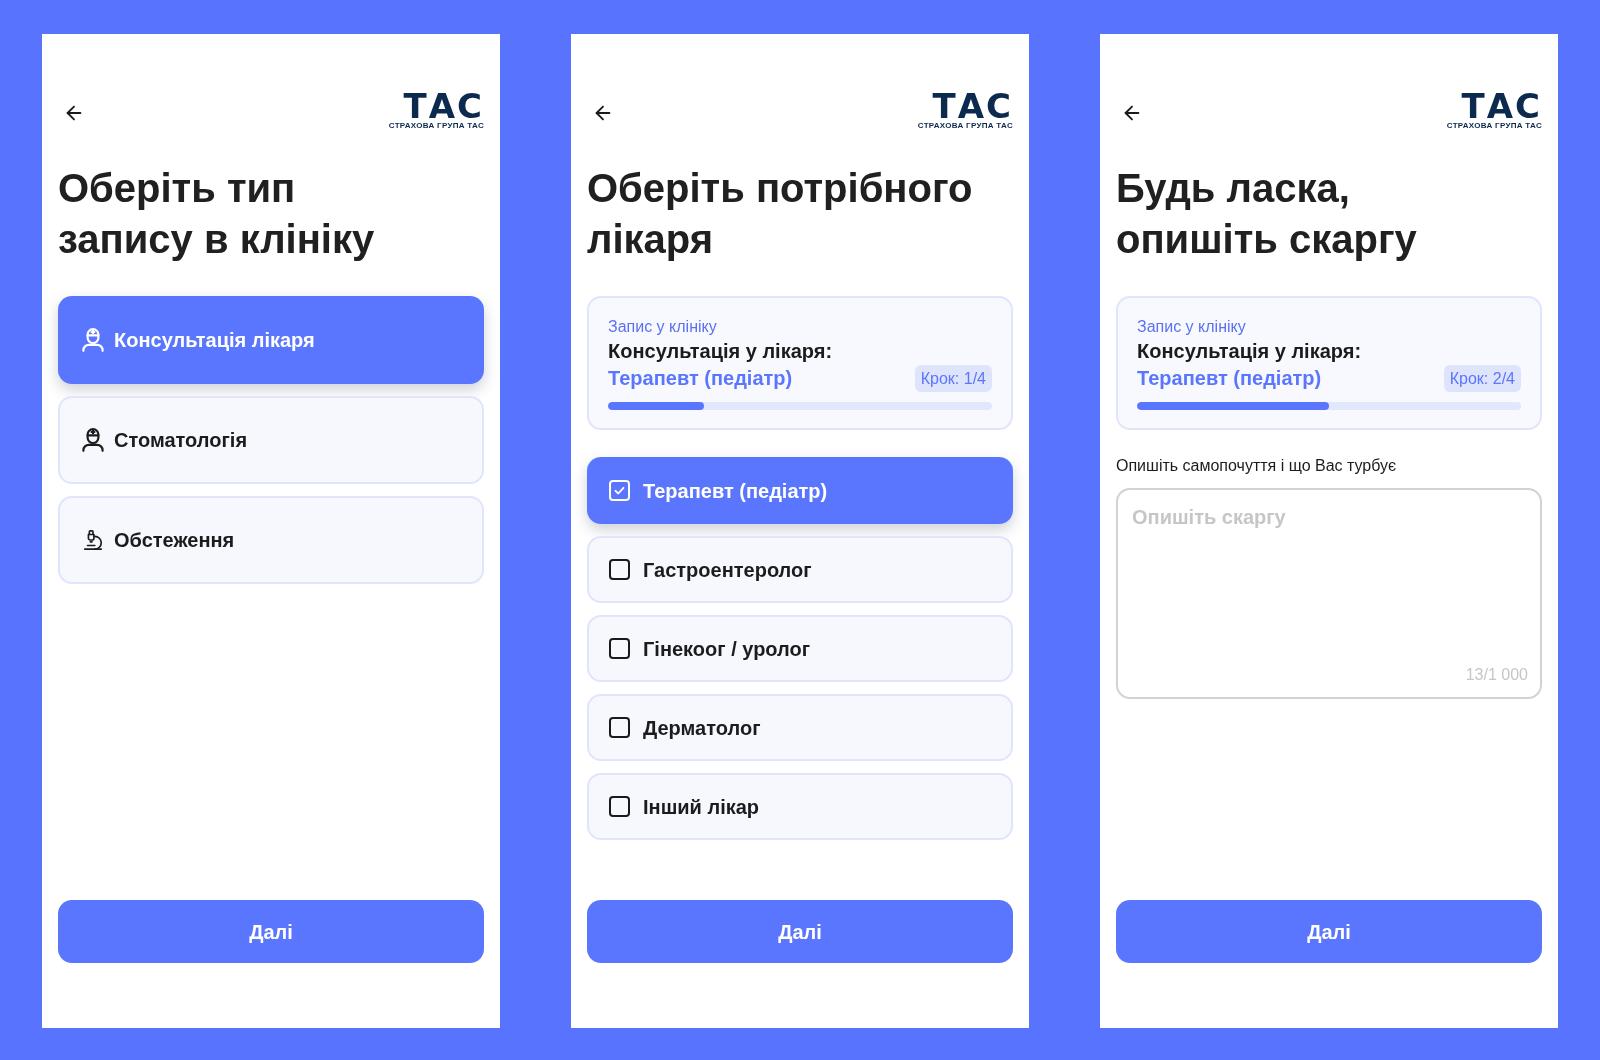 This screenshot has height=1060, width=1600. Describe the element at coordinates (800, 490) in the screenshot. I see `doctor-option: Терапевт (педіатр)` at that location.